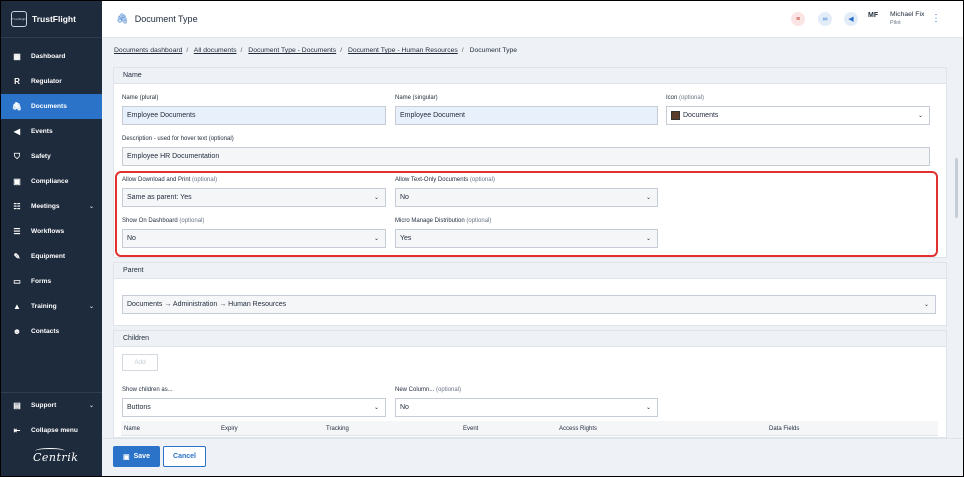 This screenshot has height=477, width=964. What do you see at coordinates (148, 50) in the screenshot?
I see `breadcrumb-documents-dashboard: Documents dashboard` at bounding box center [148, 50].